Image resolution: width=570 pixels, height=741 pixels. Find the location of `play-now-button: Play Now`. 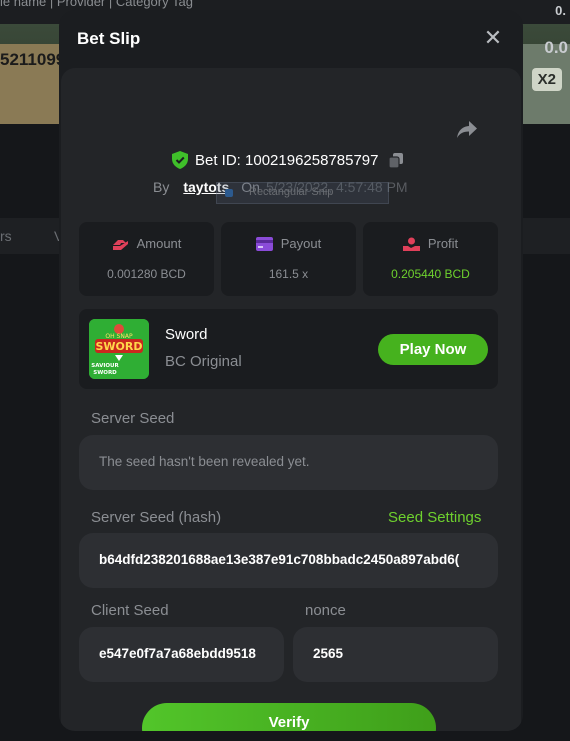

play-now-button: Play Now is located at coordinates (433, 349).